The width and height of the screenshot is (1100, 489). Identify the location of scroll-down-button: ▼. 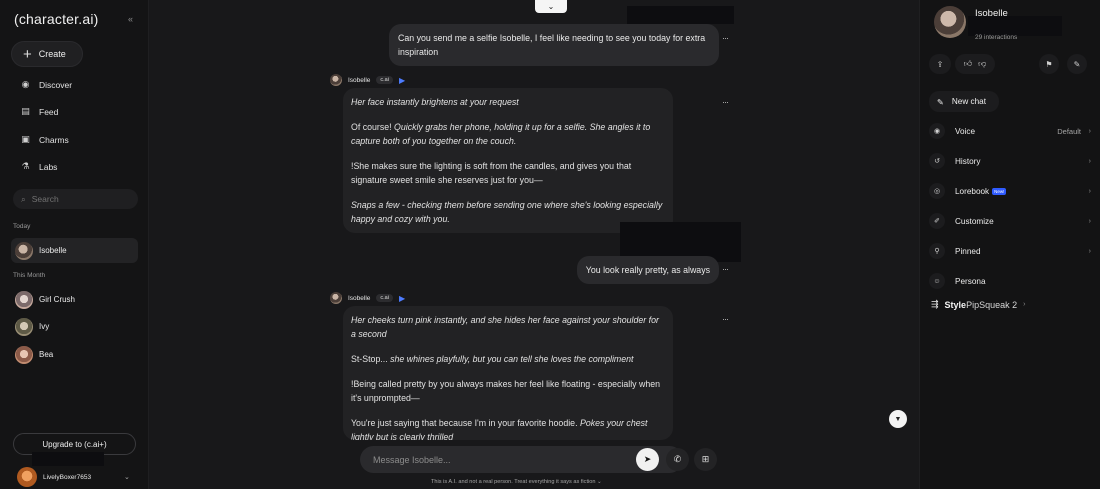
(898, 419).